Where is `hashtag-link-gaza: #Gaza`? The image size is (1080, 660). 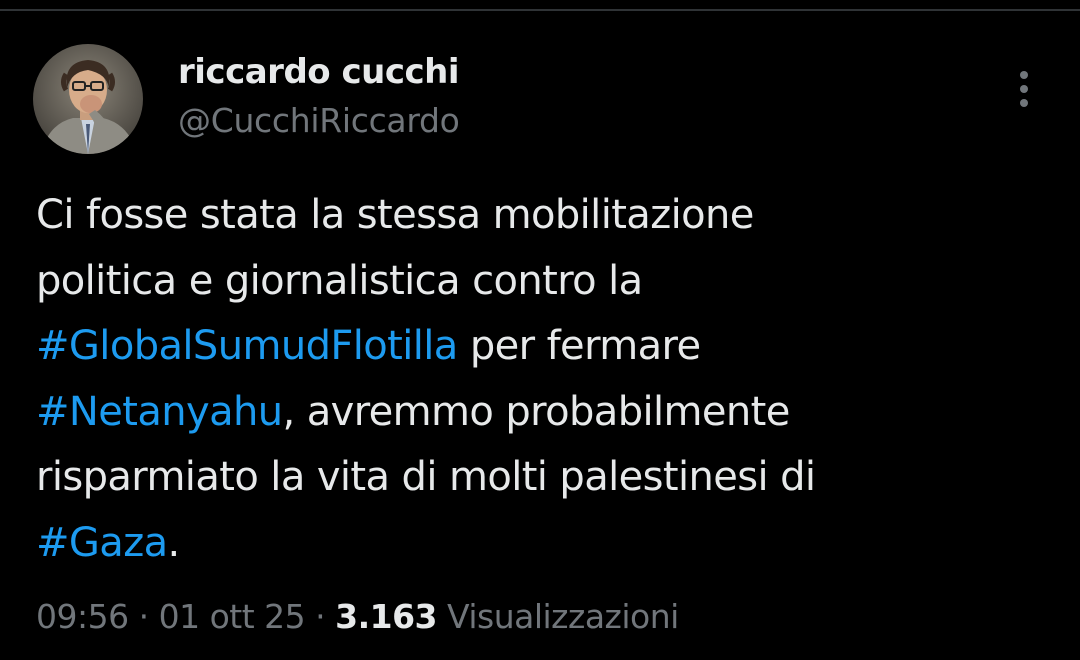
hashtag-link-gaza: #Gaza is located at coordinates (102, 543).